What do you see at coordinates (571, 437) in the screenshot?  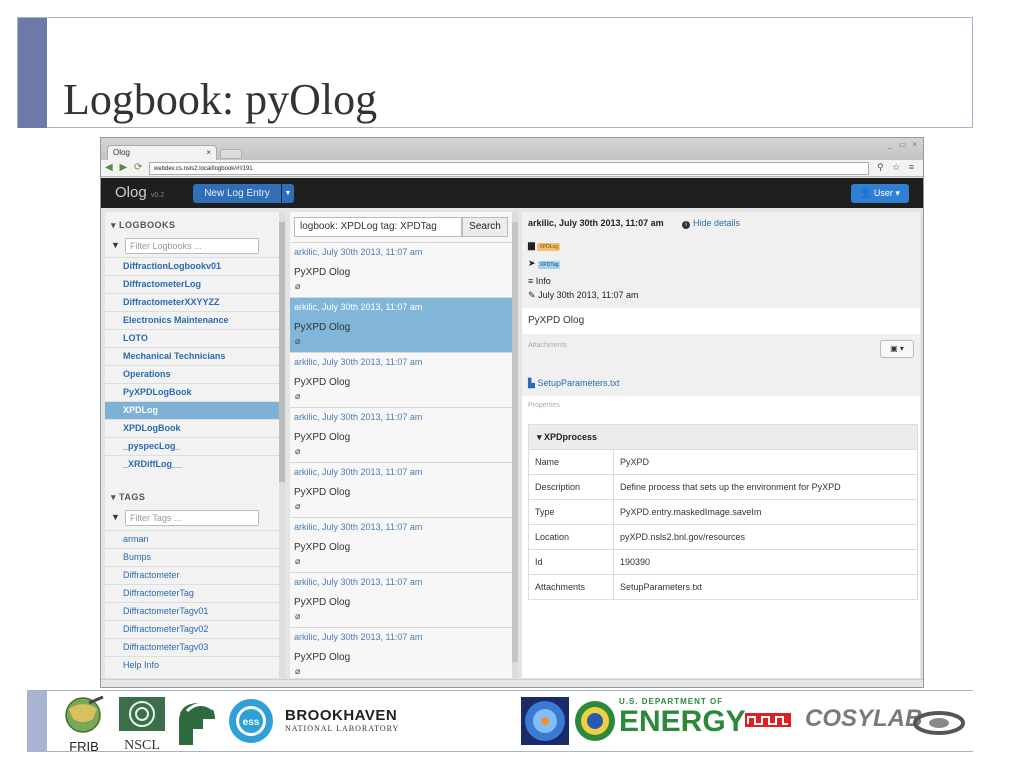 I see `property-group-name: XPDprocess` at bounding box center [571, 437].